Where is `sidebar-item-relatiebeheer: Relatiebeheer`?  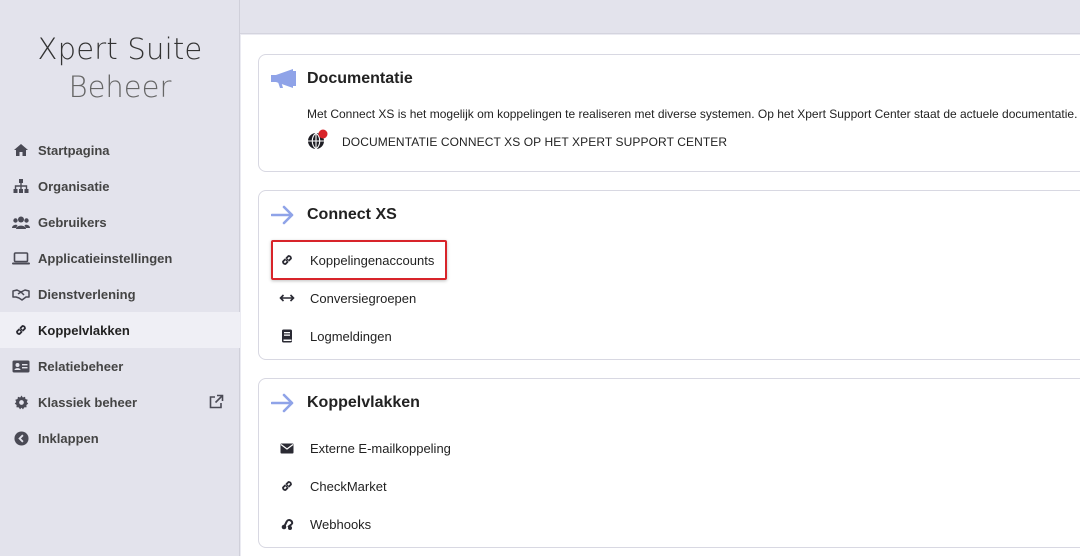 sidebar-item-relatiebeheer: Relatiebeheer is located at coordinates (120, 366).